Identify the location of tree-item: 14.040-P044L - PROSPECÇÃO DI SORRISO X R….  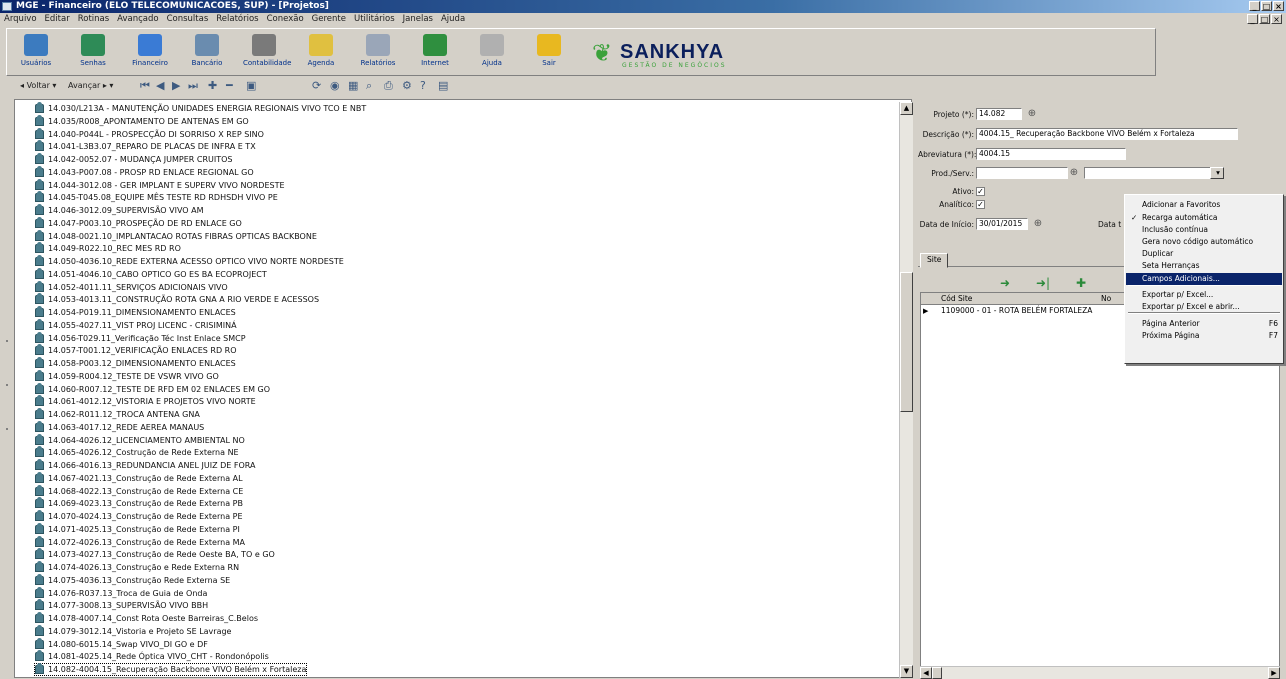
(149, 133).